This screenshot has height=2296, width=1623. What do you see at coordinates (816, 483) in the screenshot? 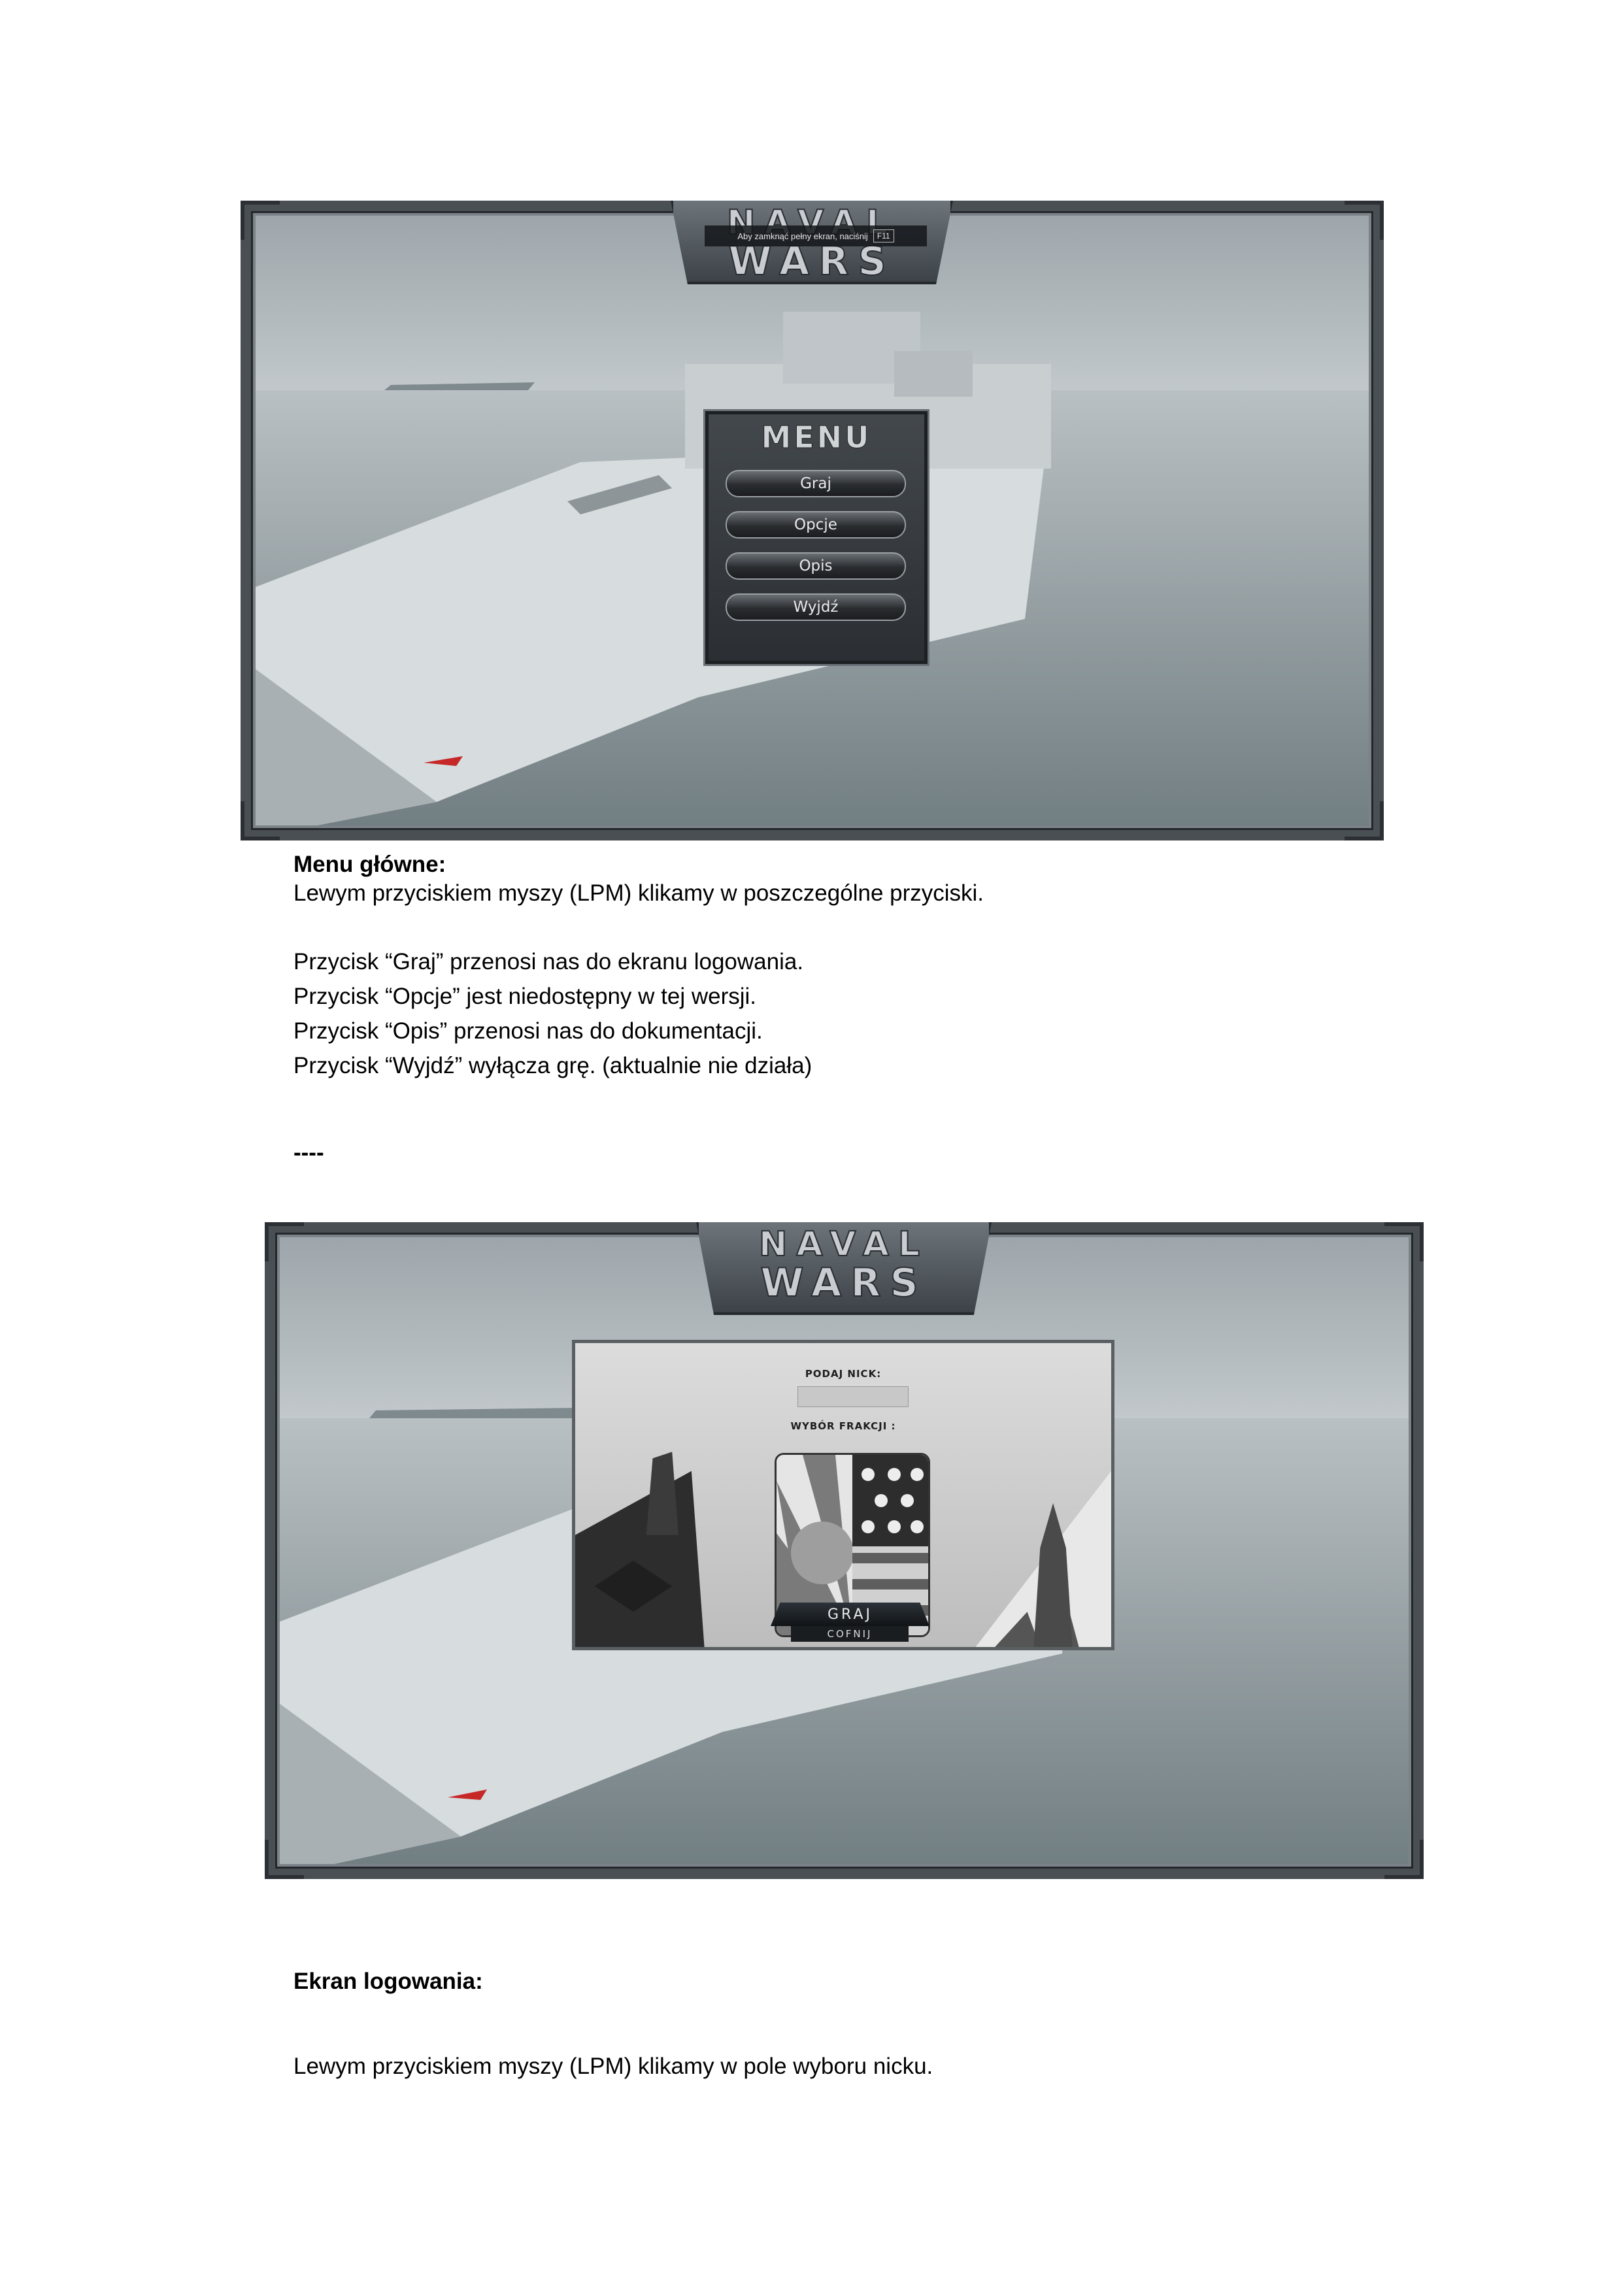
I see `play-button: Graj` at bounding box center [816, 483].